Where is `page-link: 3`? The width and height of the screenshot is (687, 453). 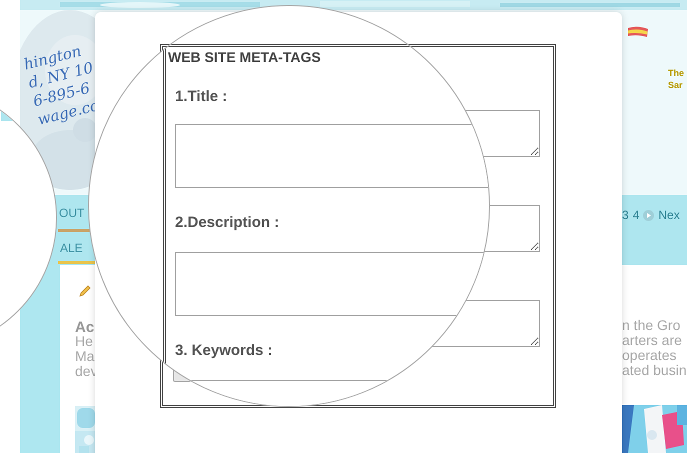
page-link: 3 is located at coordinates (625, 215).